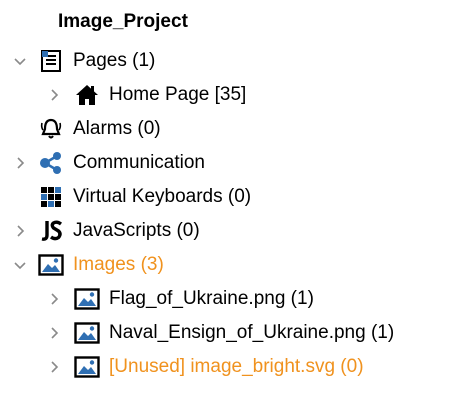 The width and height of the screenshot is (474, 397). What do you see at coordinates (51, 129) in the screenshot?
I see `alarm-bell-icon` at bounding box center [51, 129].